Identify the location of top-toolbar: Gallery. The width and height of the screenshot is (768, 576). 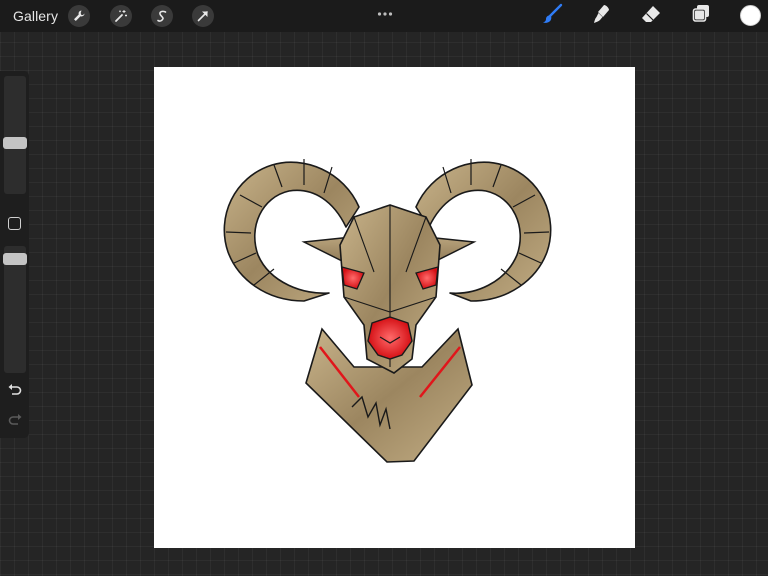
(384, 16).